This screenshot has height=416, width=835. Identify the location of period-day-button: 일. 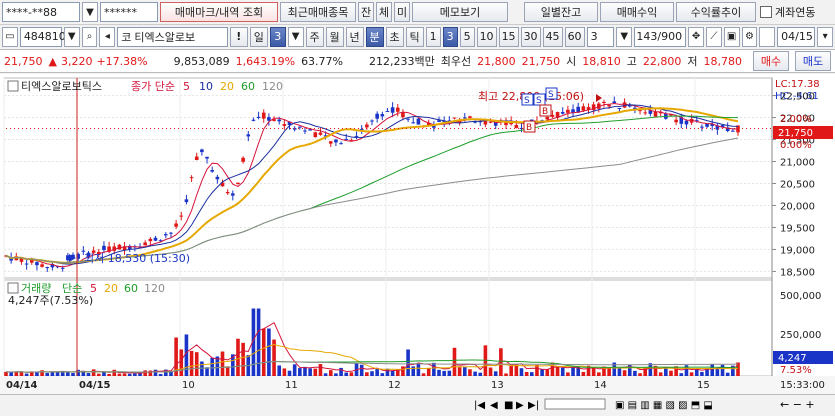
(258, 36).